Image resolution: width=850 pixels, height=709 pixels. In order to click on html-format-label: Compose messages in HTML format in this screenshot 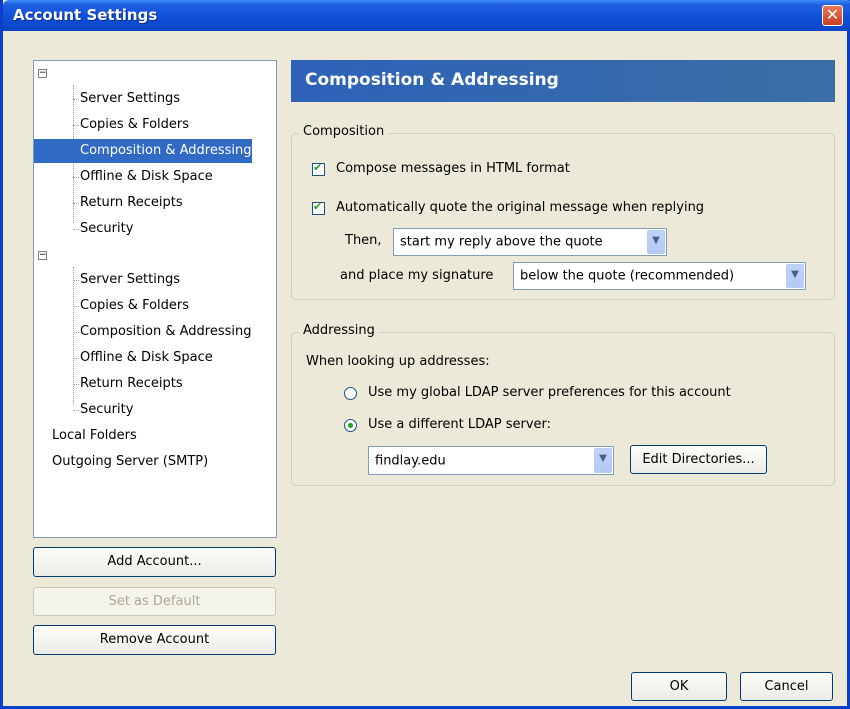, I will do `click(453, 168)`.